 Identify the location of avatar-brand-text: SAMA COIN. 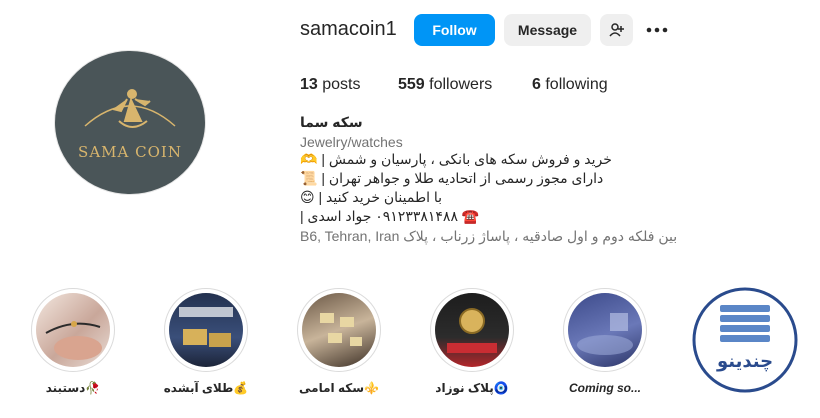
(130, 152).